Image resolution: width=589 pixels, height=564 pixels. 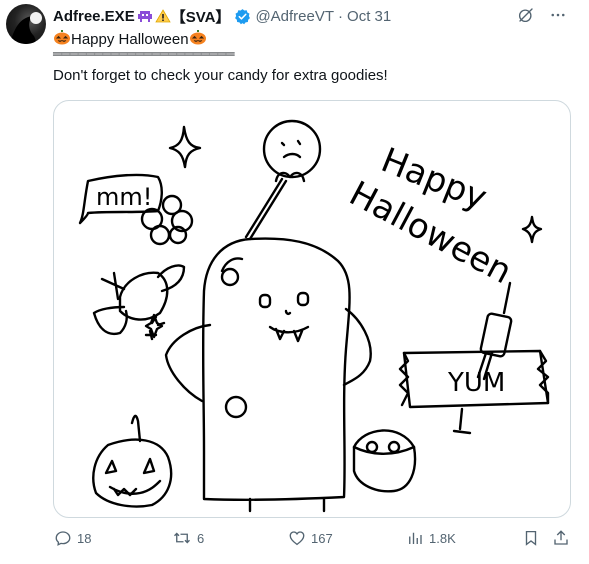 I want to click on avatar, so click(x=26, y=24).